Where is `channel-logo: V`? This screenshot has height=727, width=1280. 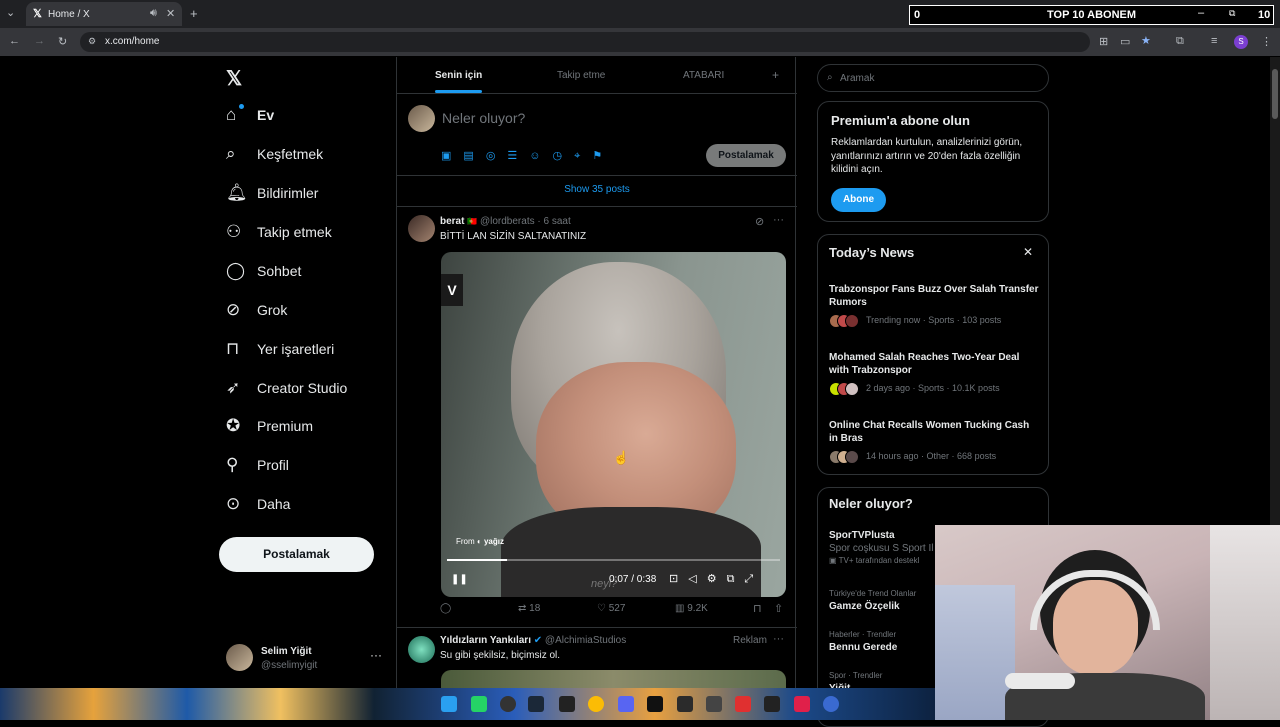 channel-logo: V is located at coordinates (452, 290).